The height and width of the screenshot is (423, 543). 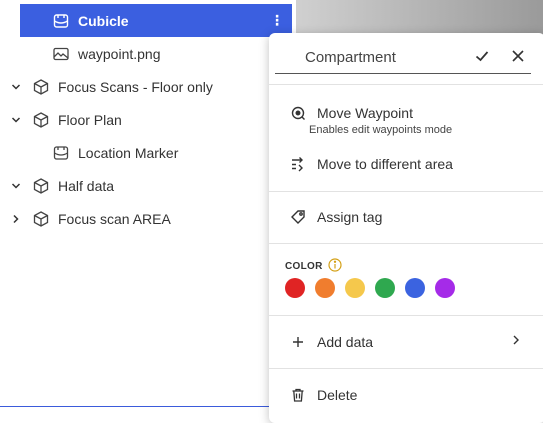 I want to click on move-waypoint-label: Move Waypoint, so click(x=365, y=113).